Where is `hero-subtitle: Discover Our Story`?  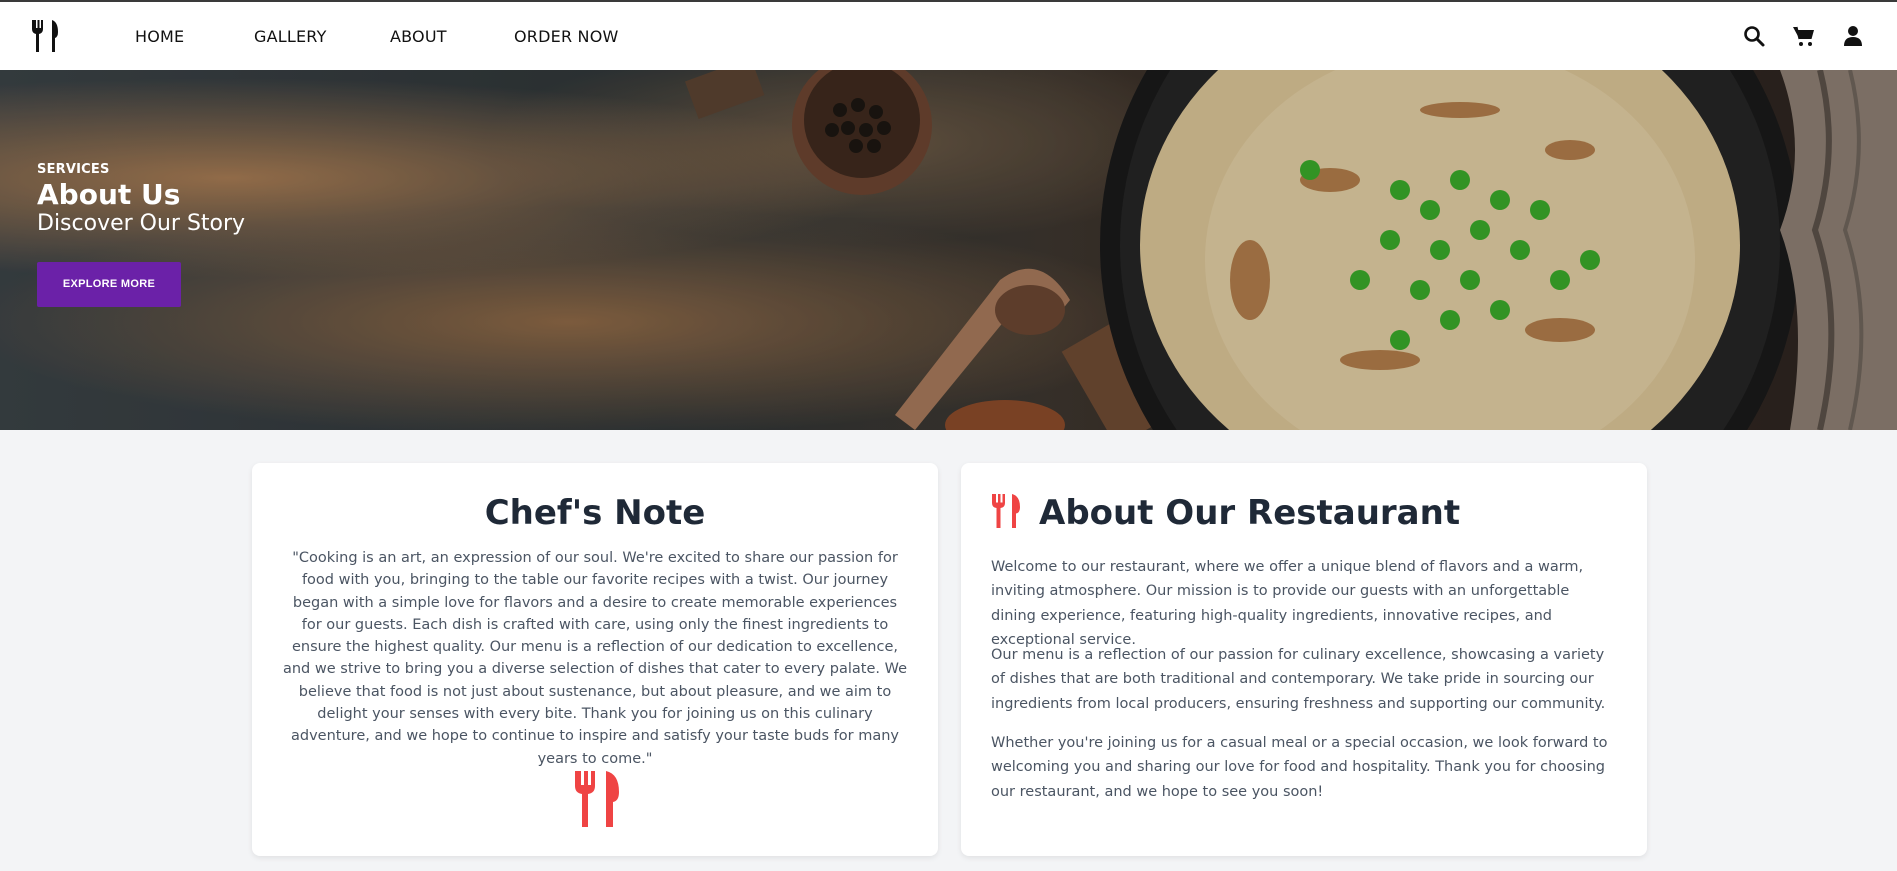 hero-subtitle: Discover Our Story is located at coordinates (141, 223).